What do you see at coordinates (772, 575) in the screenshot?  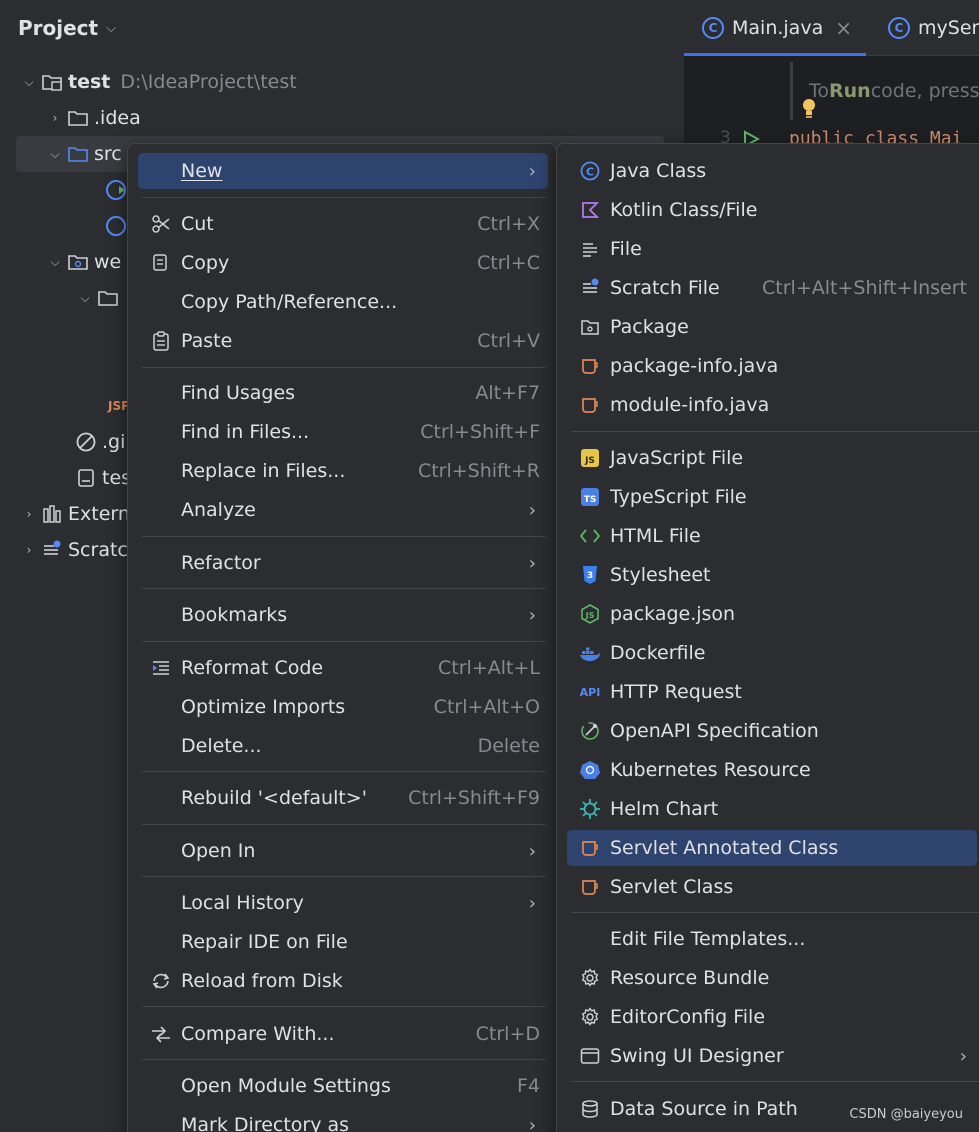 I see `menu-item-stylesheet: 3 Stylesheet` at bounding box center [772, 575].